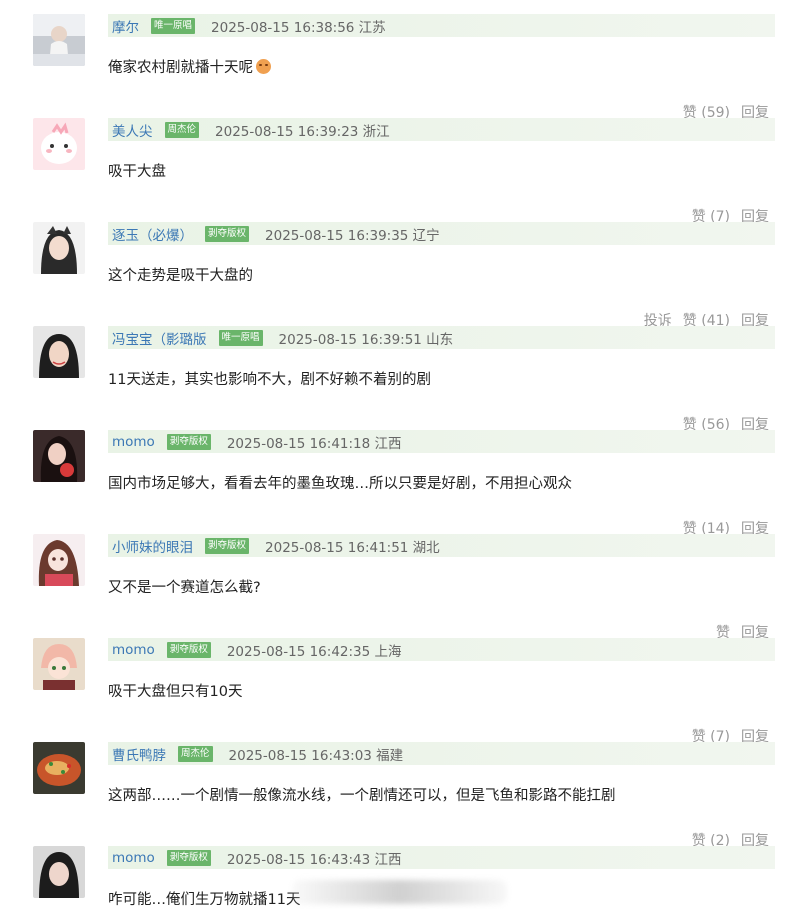 This screenshot has height=909, width=795. I want to click on timestamp: 2025-08-15 16:38:56 江苏, so click(298, 27).